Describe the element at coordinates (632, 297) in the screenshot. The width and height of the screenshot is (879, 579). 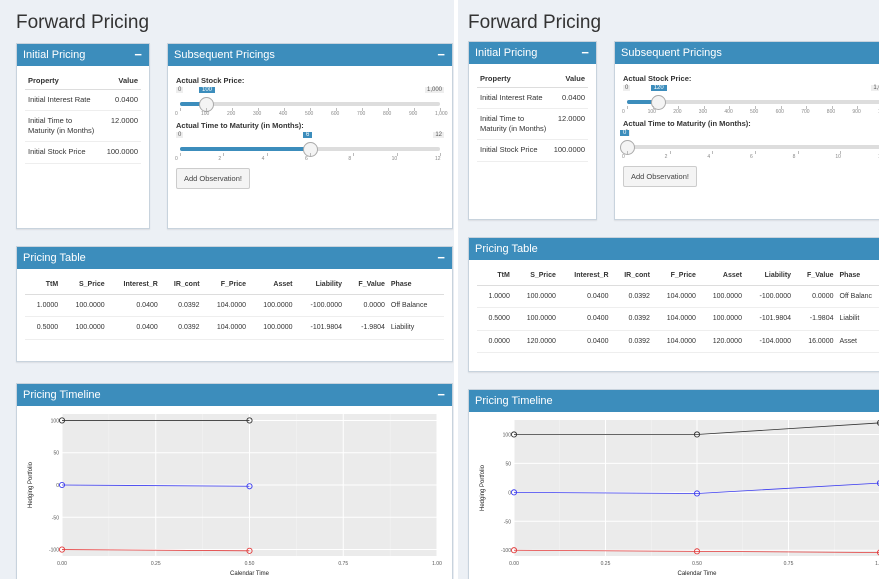
I see `table-cell: 0.0392` at that location.